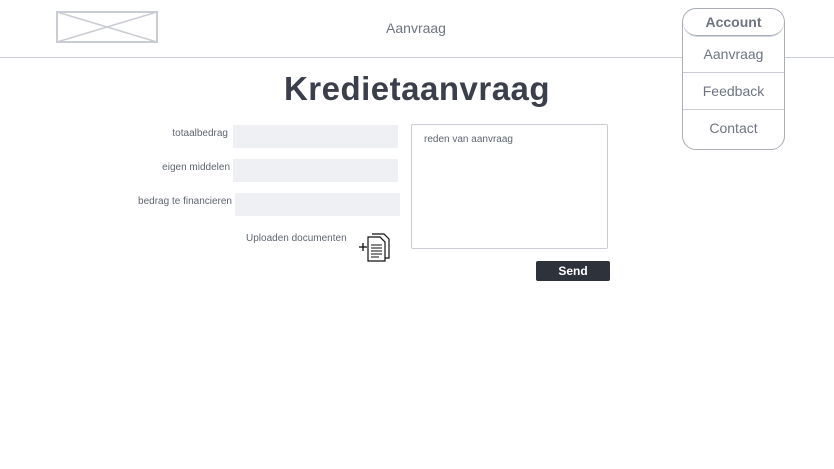 The width and height of the screenshot is (834, 469). Describe the element at coordinates (573, 271) in the screenshot. I see `send-button: Send` at that location.